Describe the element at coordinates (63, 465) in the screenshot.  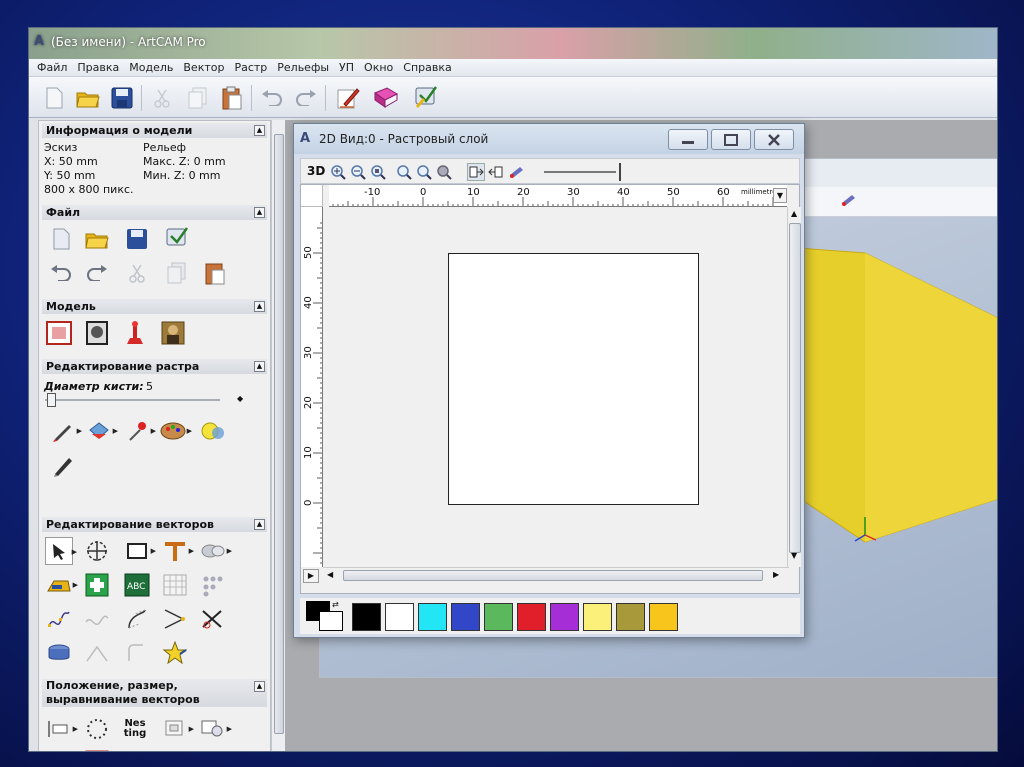
I see `pen-tool-icon` at that location.